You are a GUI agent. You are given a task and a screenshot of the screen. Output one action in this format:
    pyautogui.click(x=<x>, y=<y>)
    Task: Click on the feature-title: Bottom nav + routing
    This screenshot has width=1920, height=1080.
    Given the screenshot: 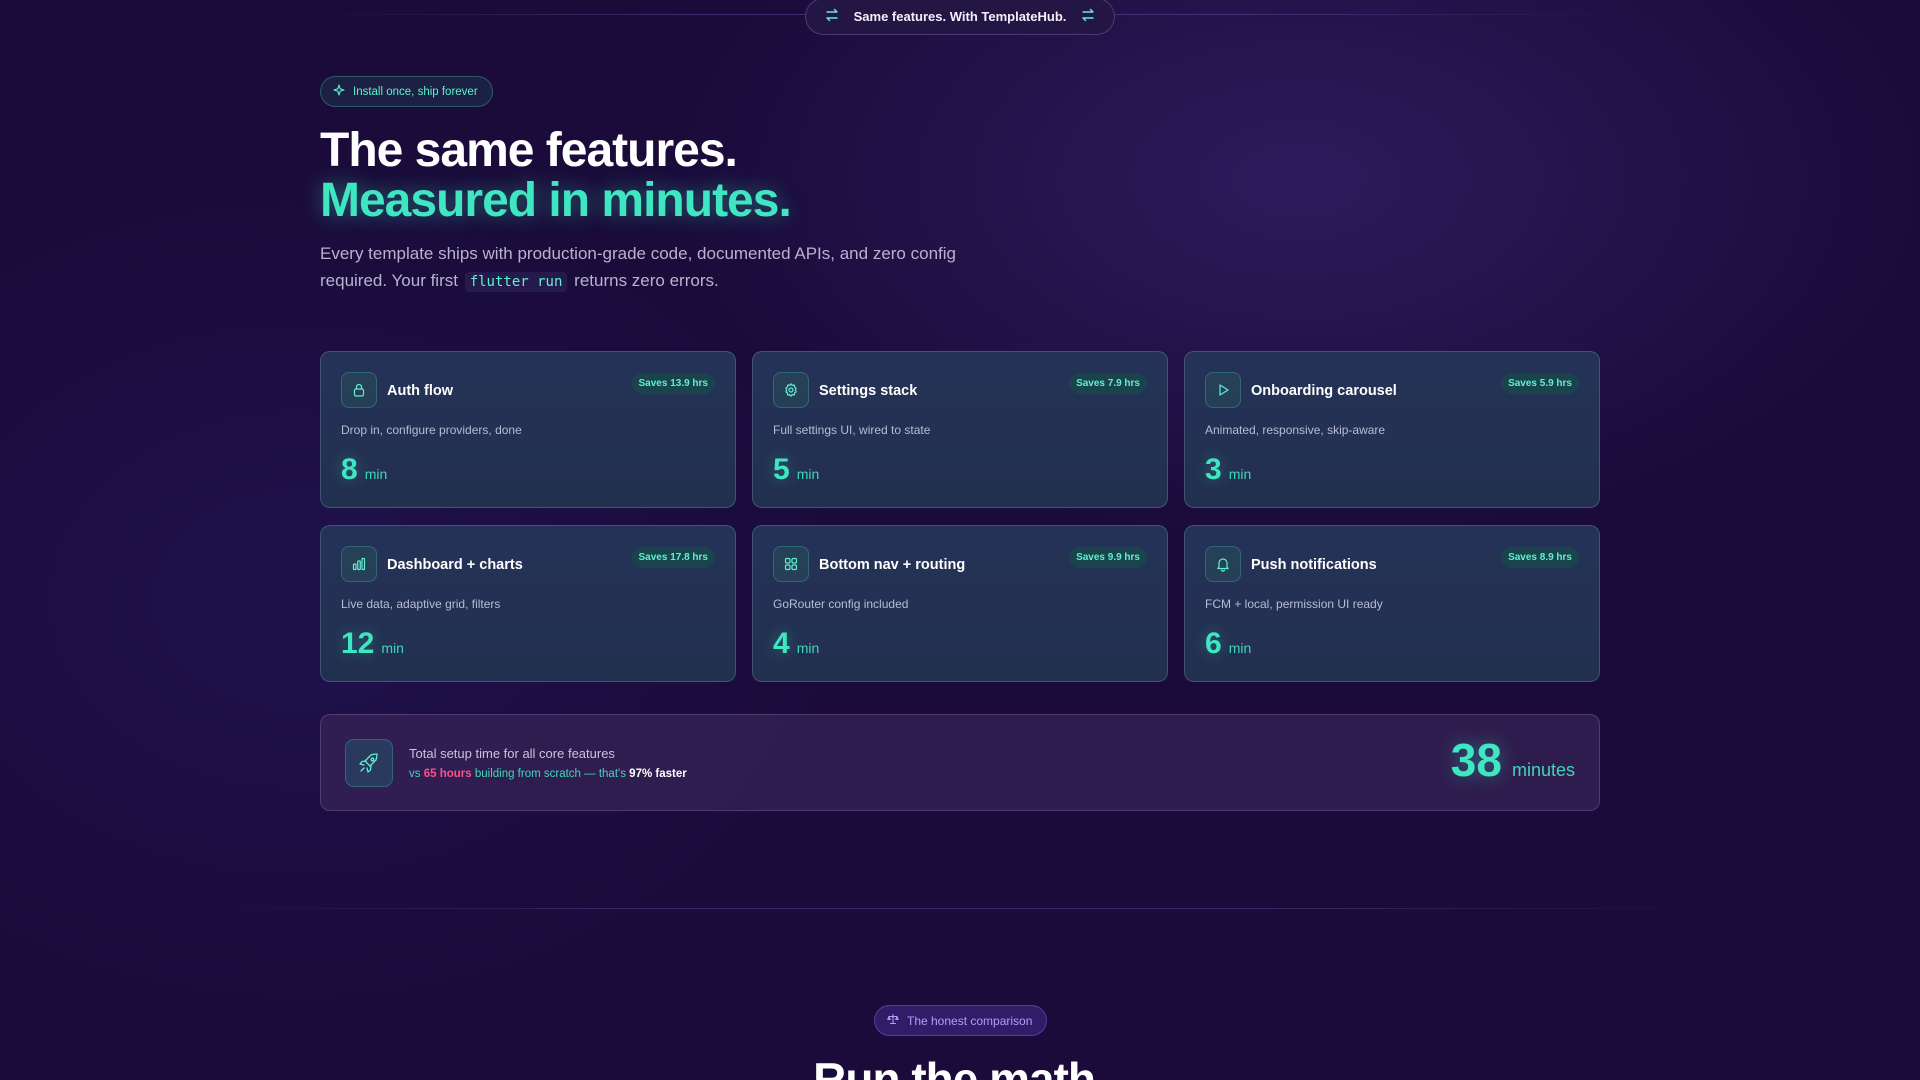 What is the action you would take?
    pyautogui.click(x=892, y=565)
    